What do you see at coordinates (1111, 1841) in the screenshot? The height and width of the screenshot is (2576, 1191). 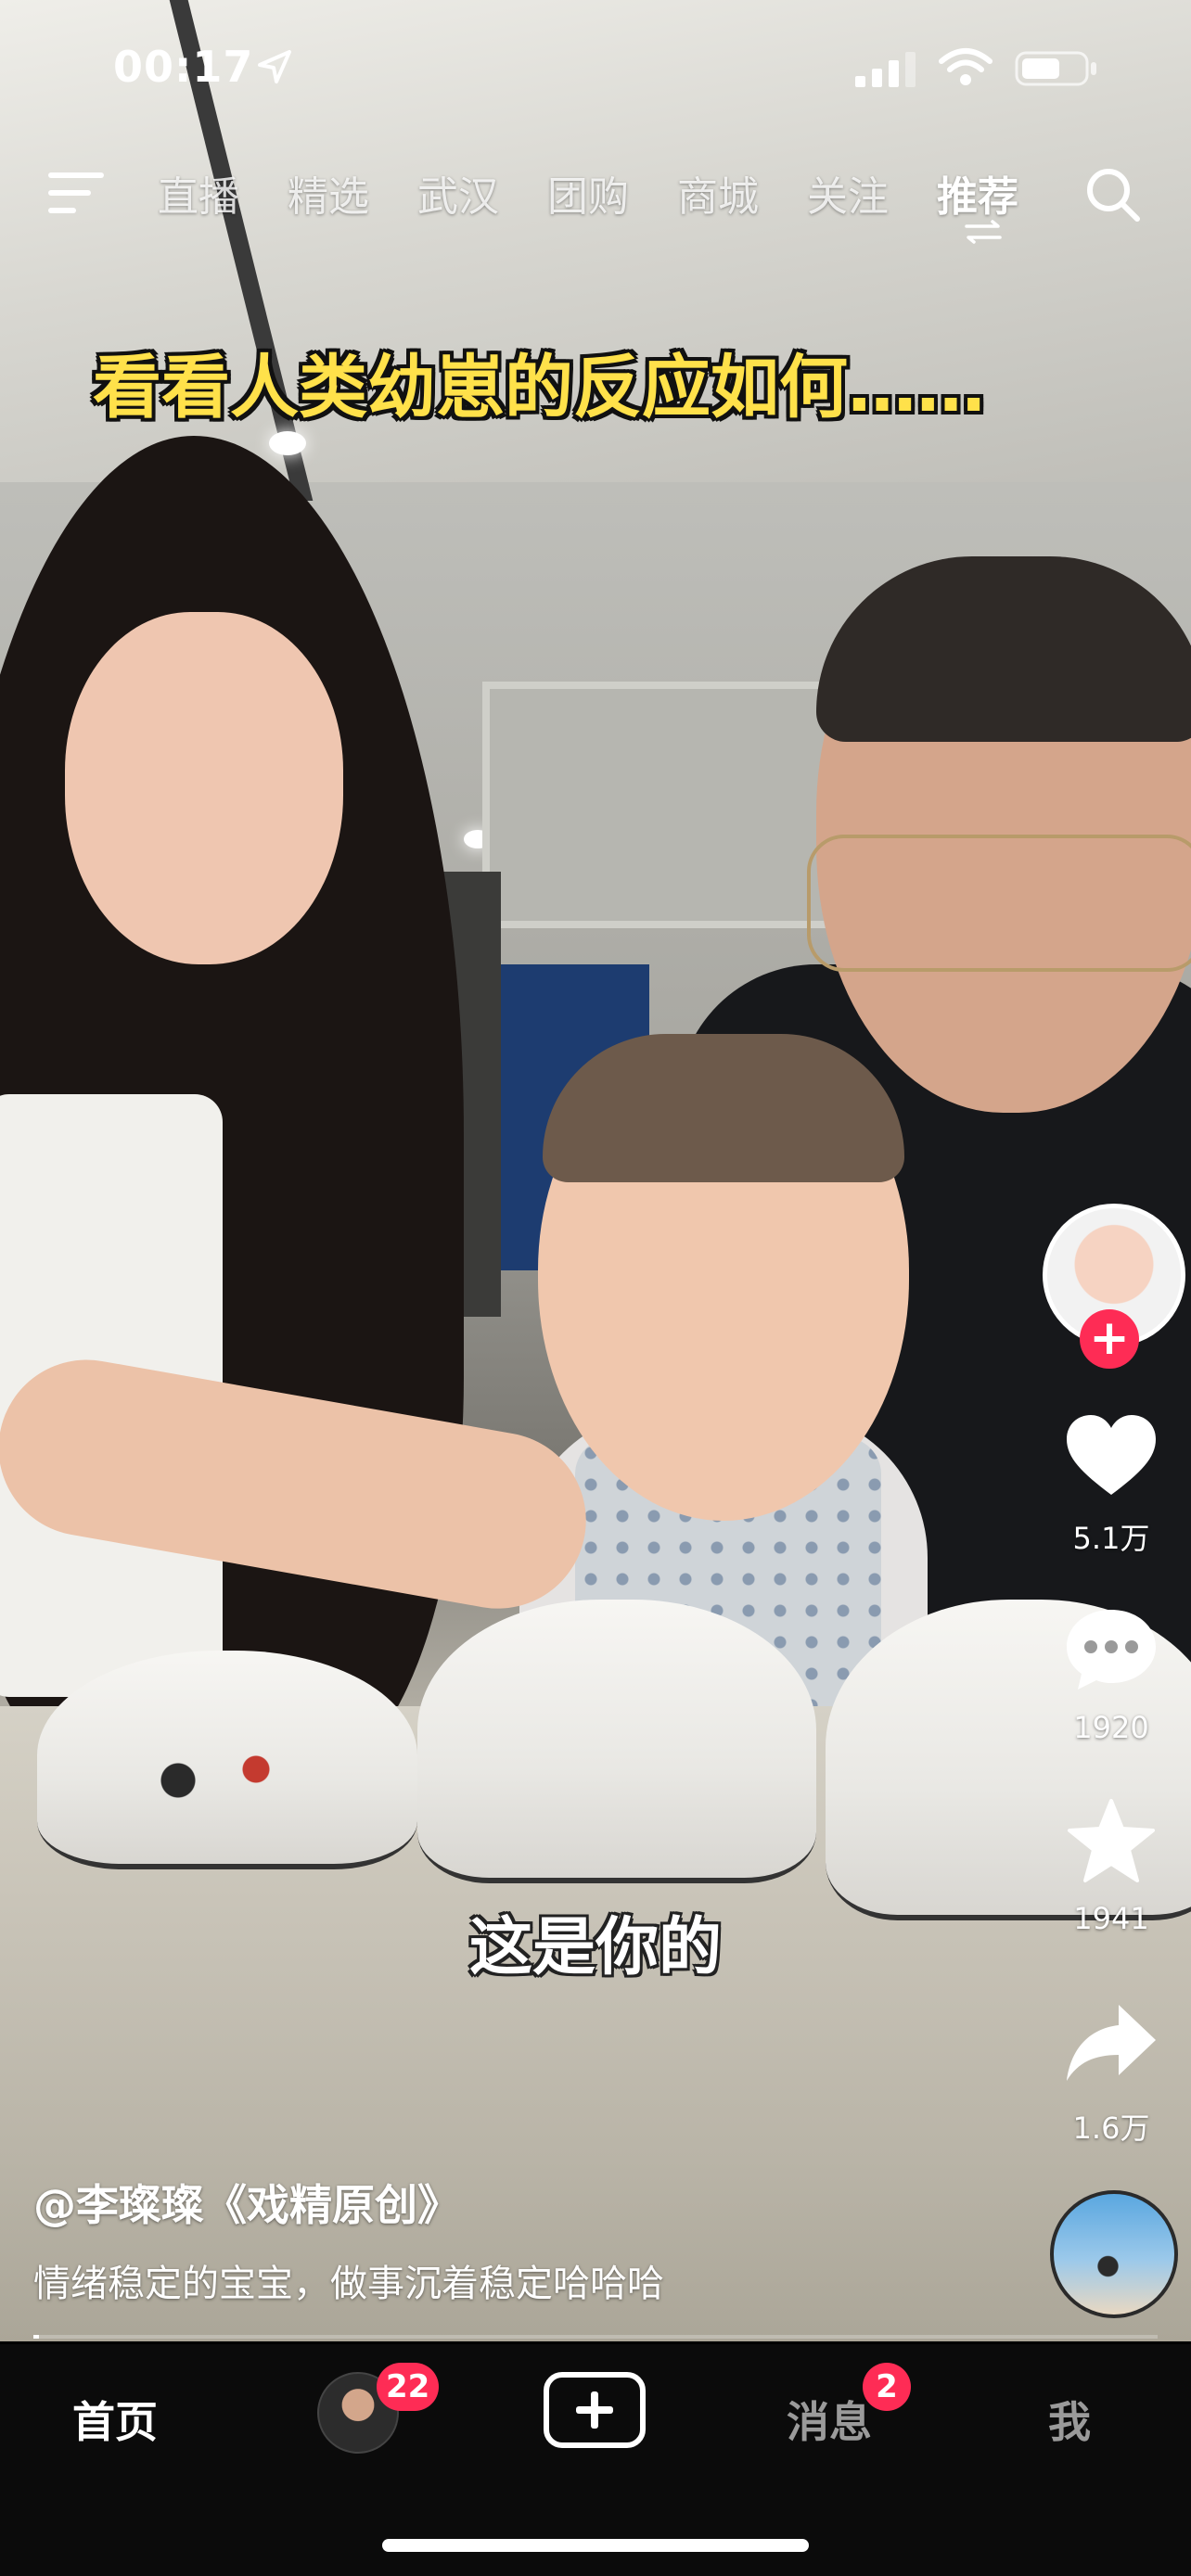 I see `star-icon` at bounding box center [1111, 1841].